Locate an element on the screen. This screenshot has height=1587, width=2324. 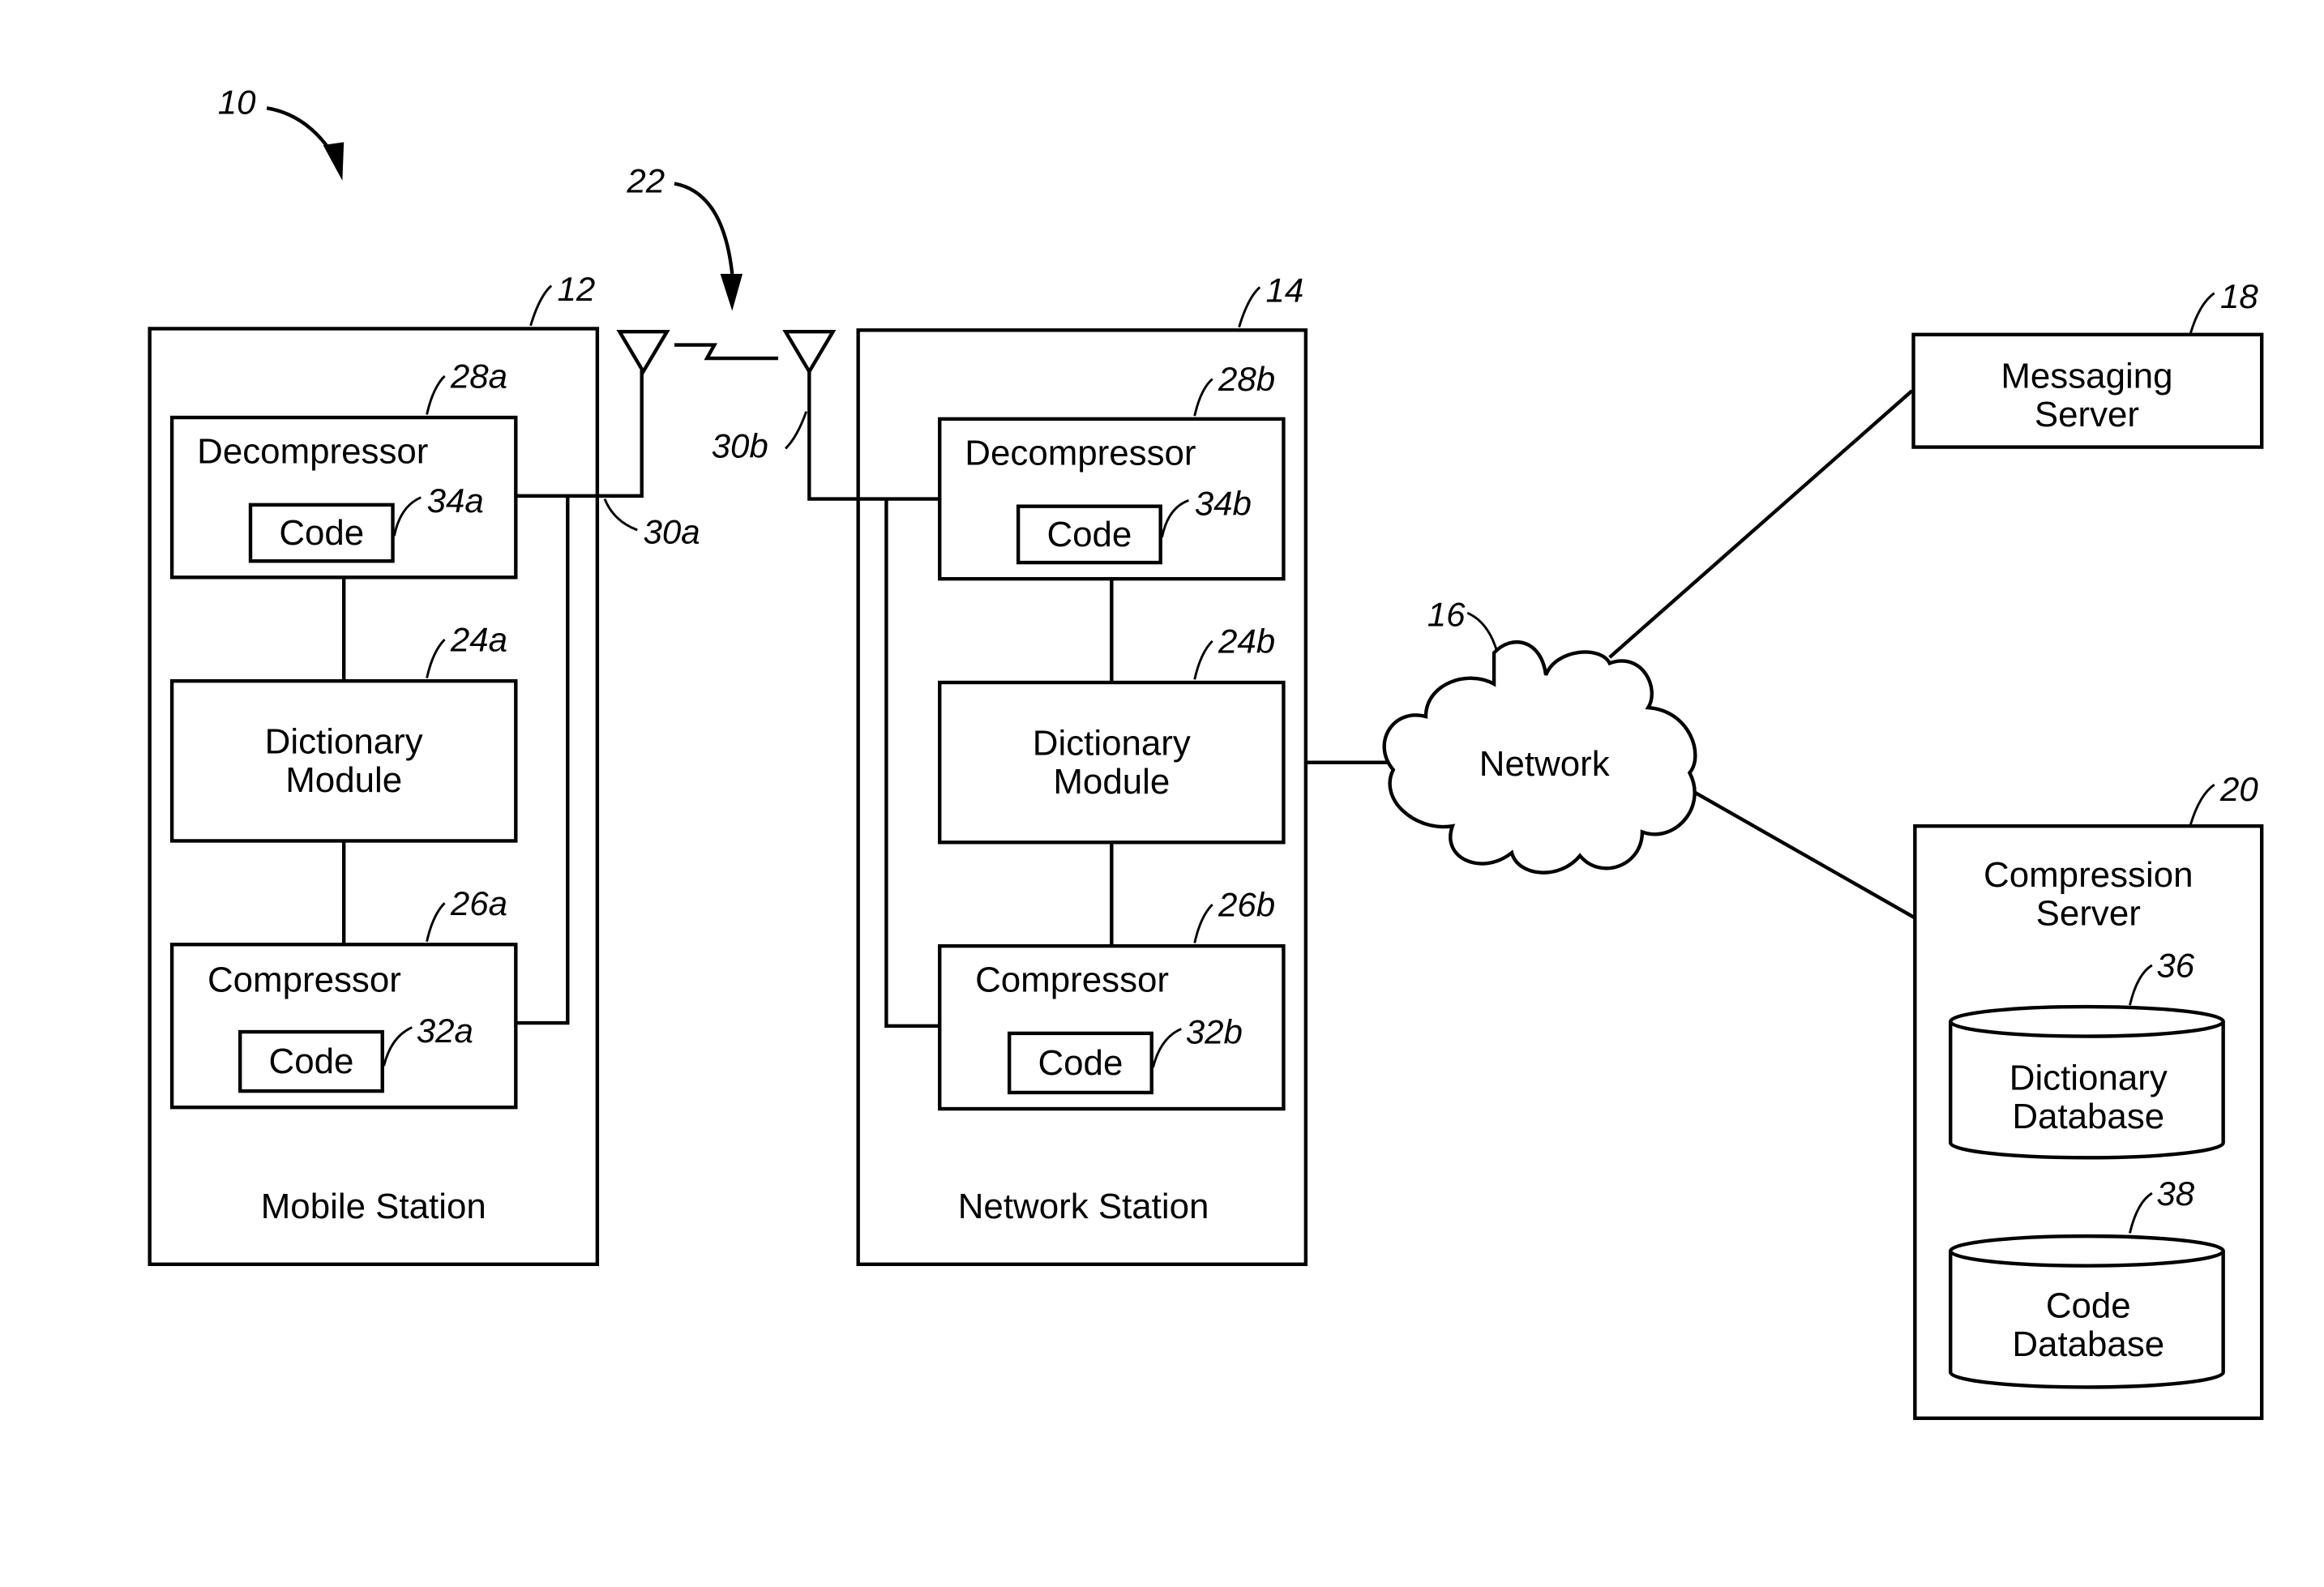
link-ref-arrow is located at coordinates (704, 228).